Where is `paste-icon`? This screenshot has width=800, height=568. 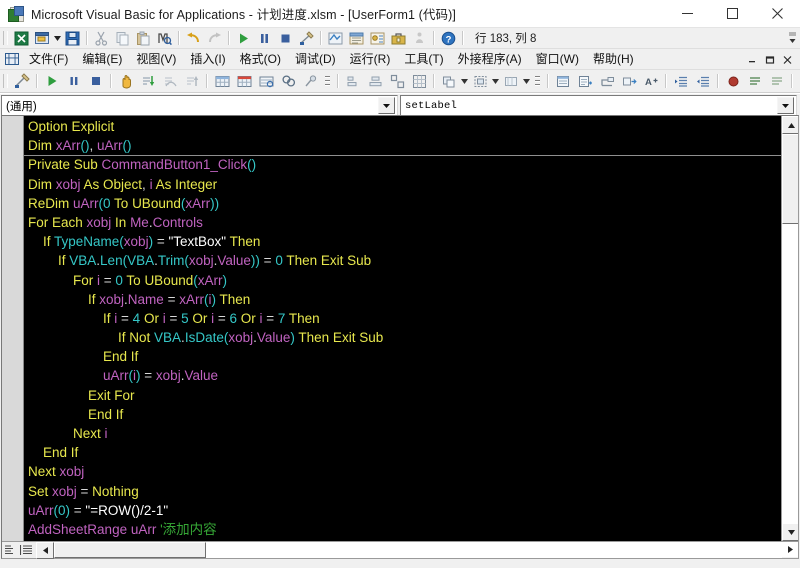
paste-icon is located at coordinates (143, 38).